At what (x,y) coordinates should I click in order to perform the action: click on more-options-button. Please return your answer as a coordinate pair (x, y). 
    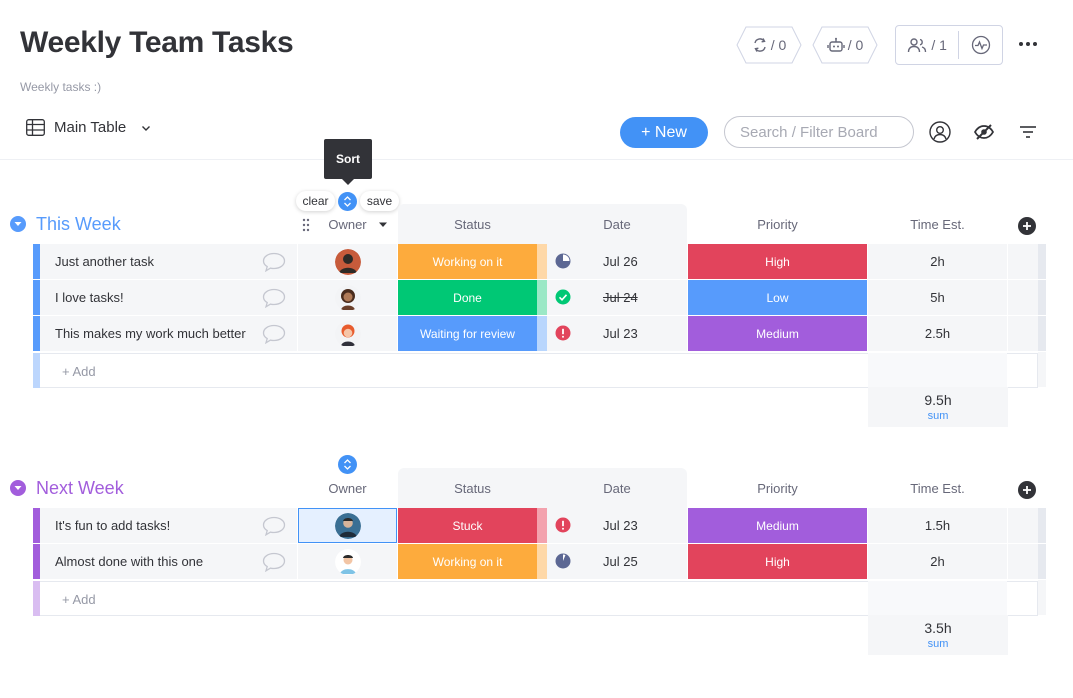
    Looking at the image, I should click on (1028, 44).